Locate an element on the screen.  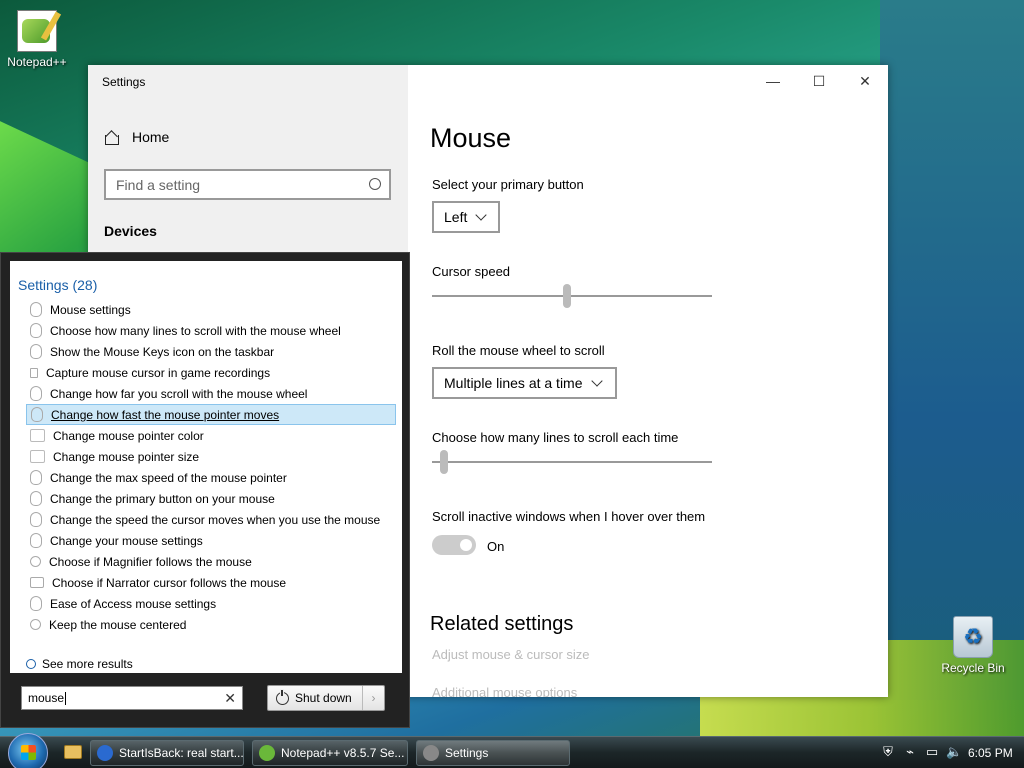
search-result-label: Change mouse pointer size is located at coordinates (126, 456).